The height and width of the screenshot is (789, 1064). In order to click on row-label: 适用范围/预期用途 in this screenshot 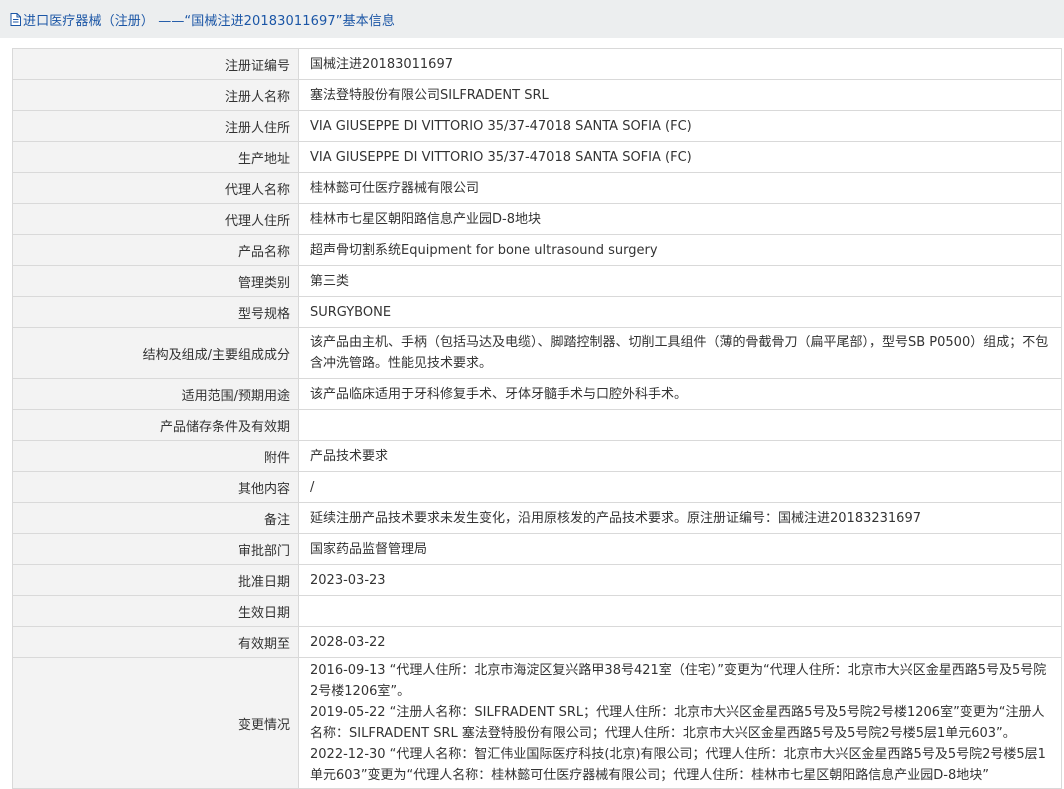, I will do `click(155, 394)`.